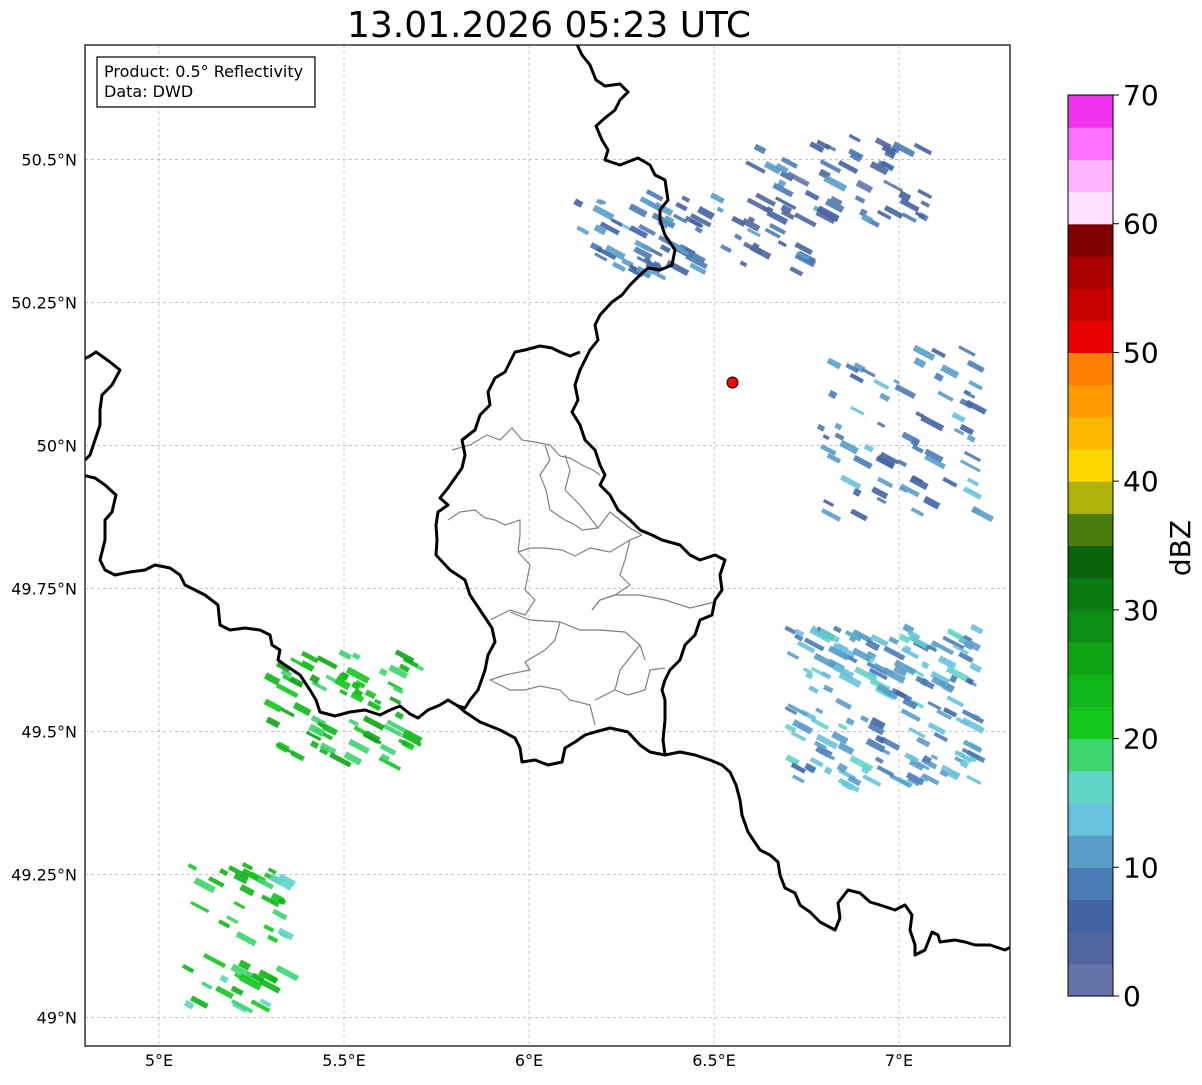  I want to click on lon-tick-label: 5.5°E, so click(344, 1060).